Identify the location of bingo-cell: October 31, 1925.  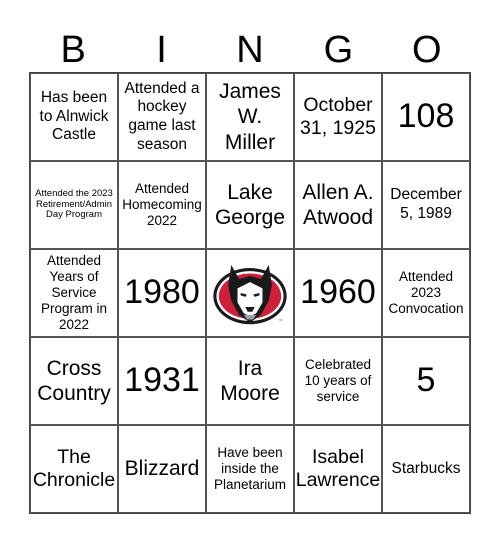
(338, 117).